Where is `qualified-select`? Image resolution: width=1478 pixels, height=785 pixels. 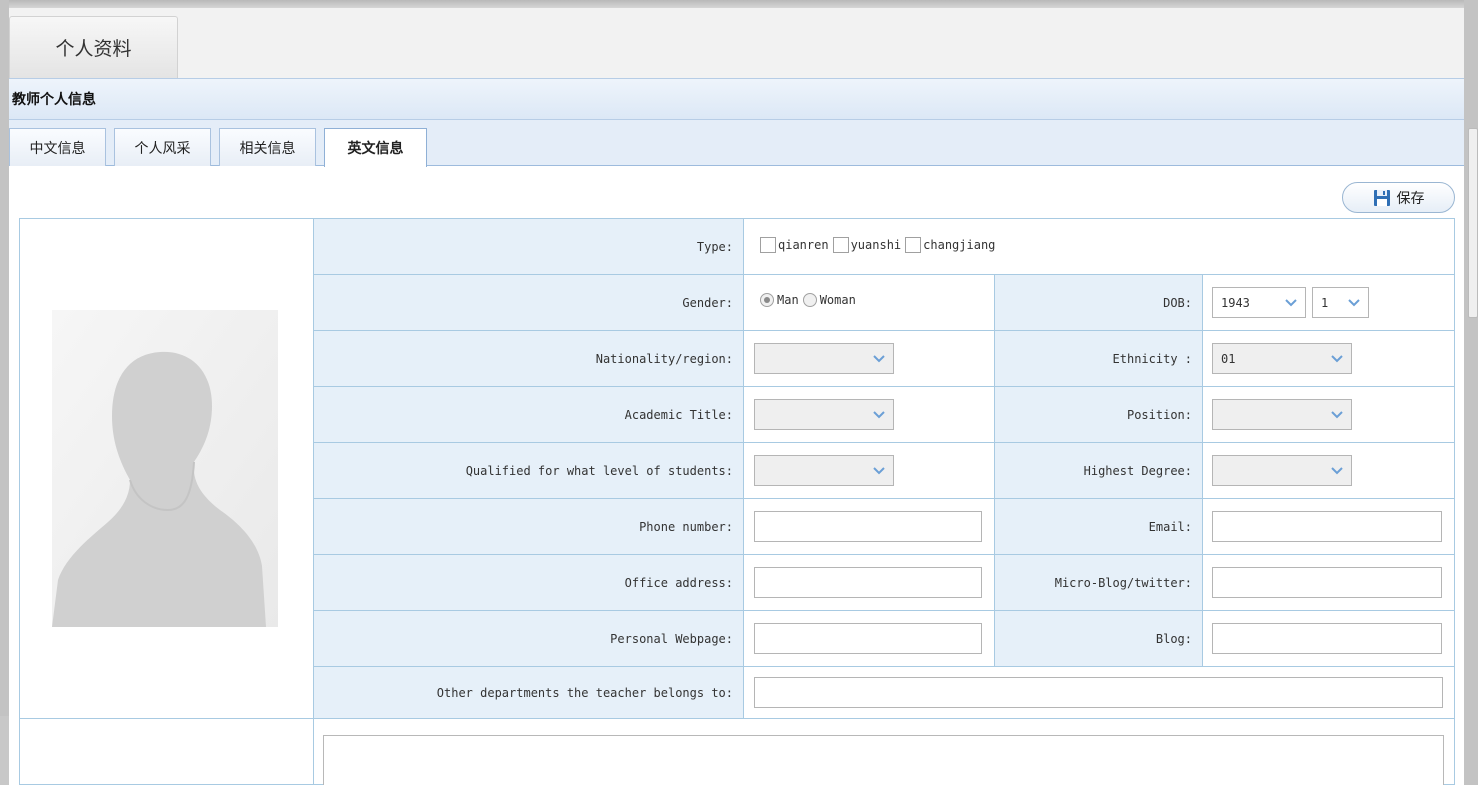
qualified-select is located at coordinates (824, 470).